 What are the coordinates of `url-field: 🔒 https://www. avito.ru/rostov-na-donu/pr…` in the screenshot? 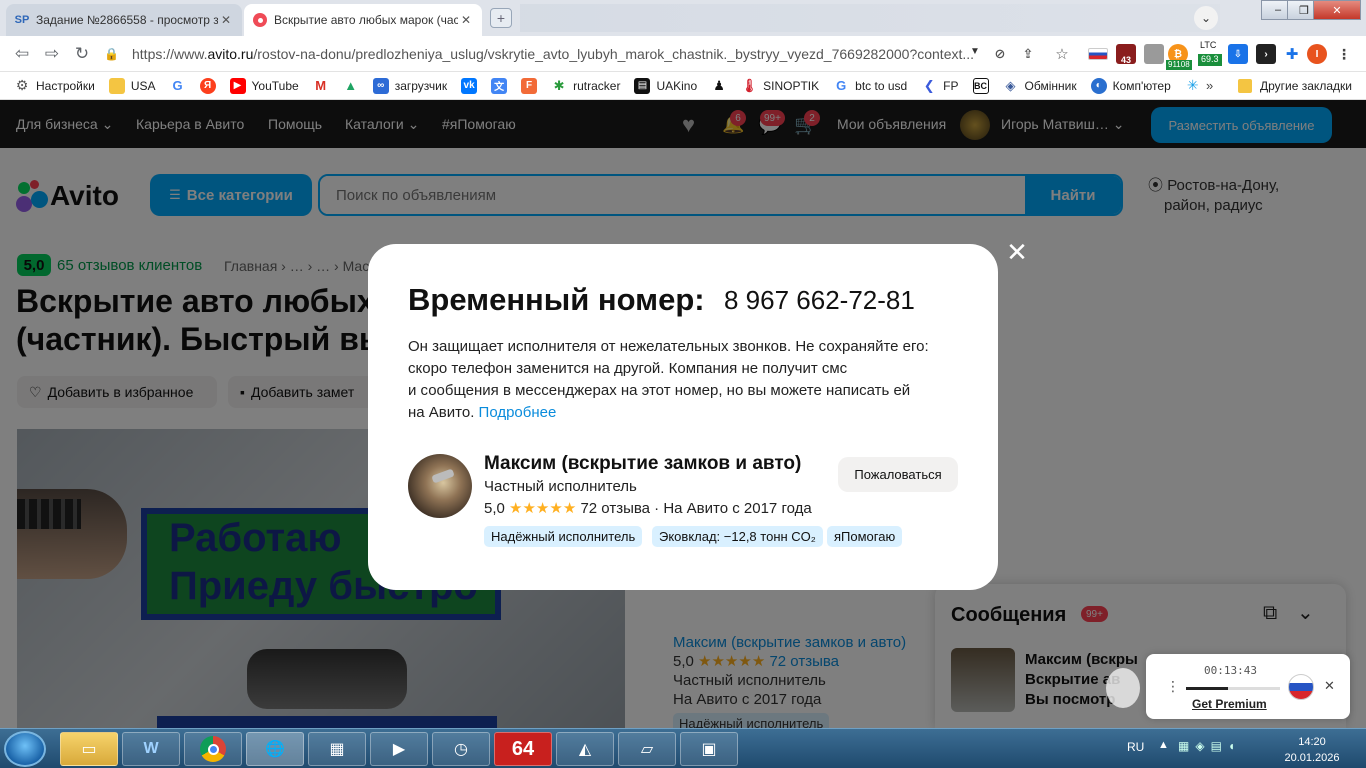 It's located at (544, 54).